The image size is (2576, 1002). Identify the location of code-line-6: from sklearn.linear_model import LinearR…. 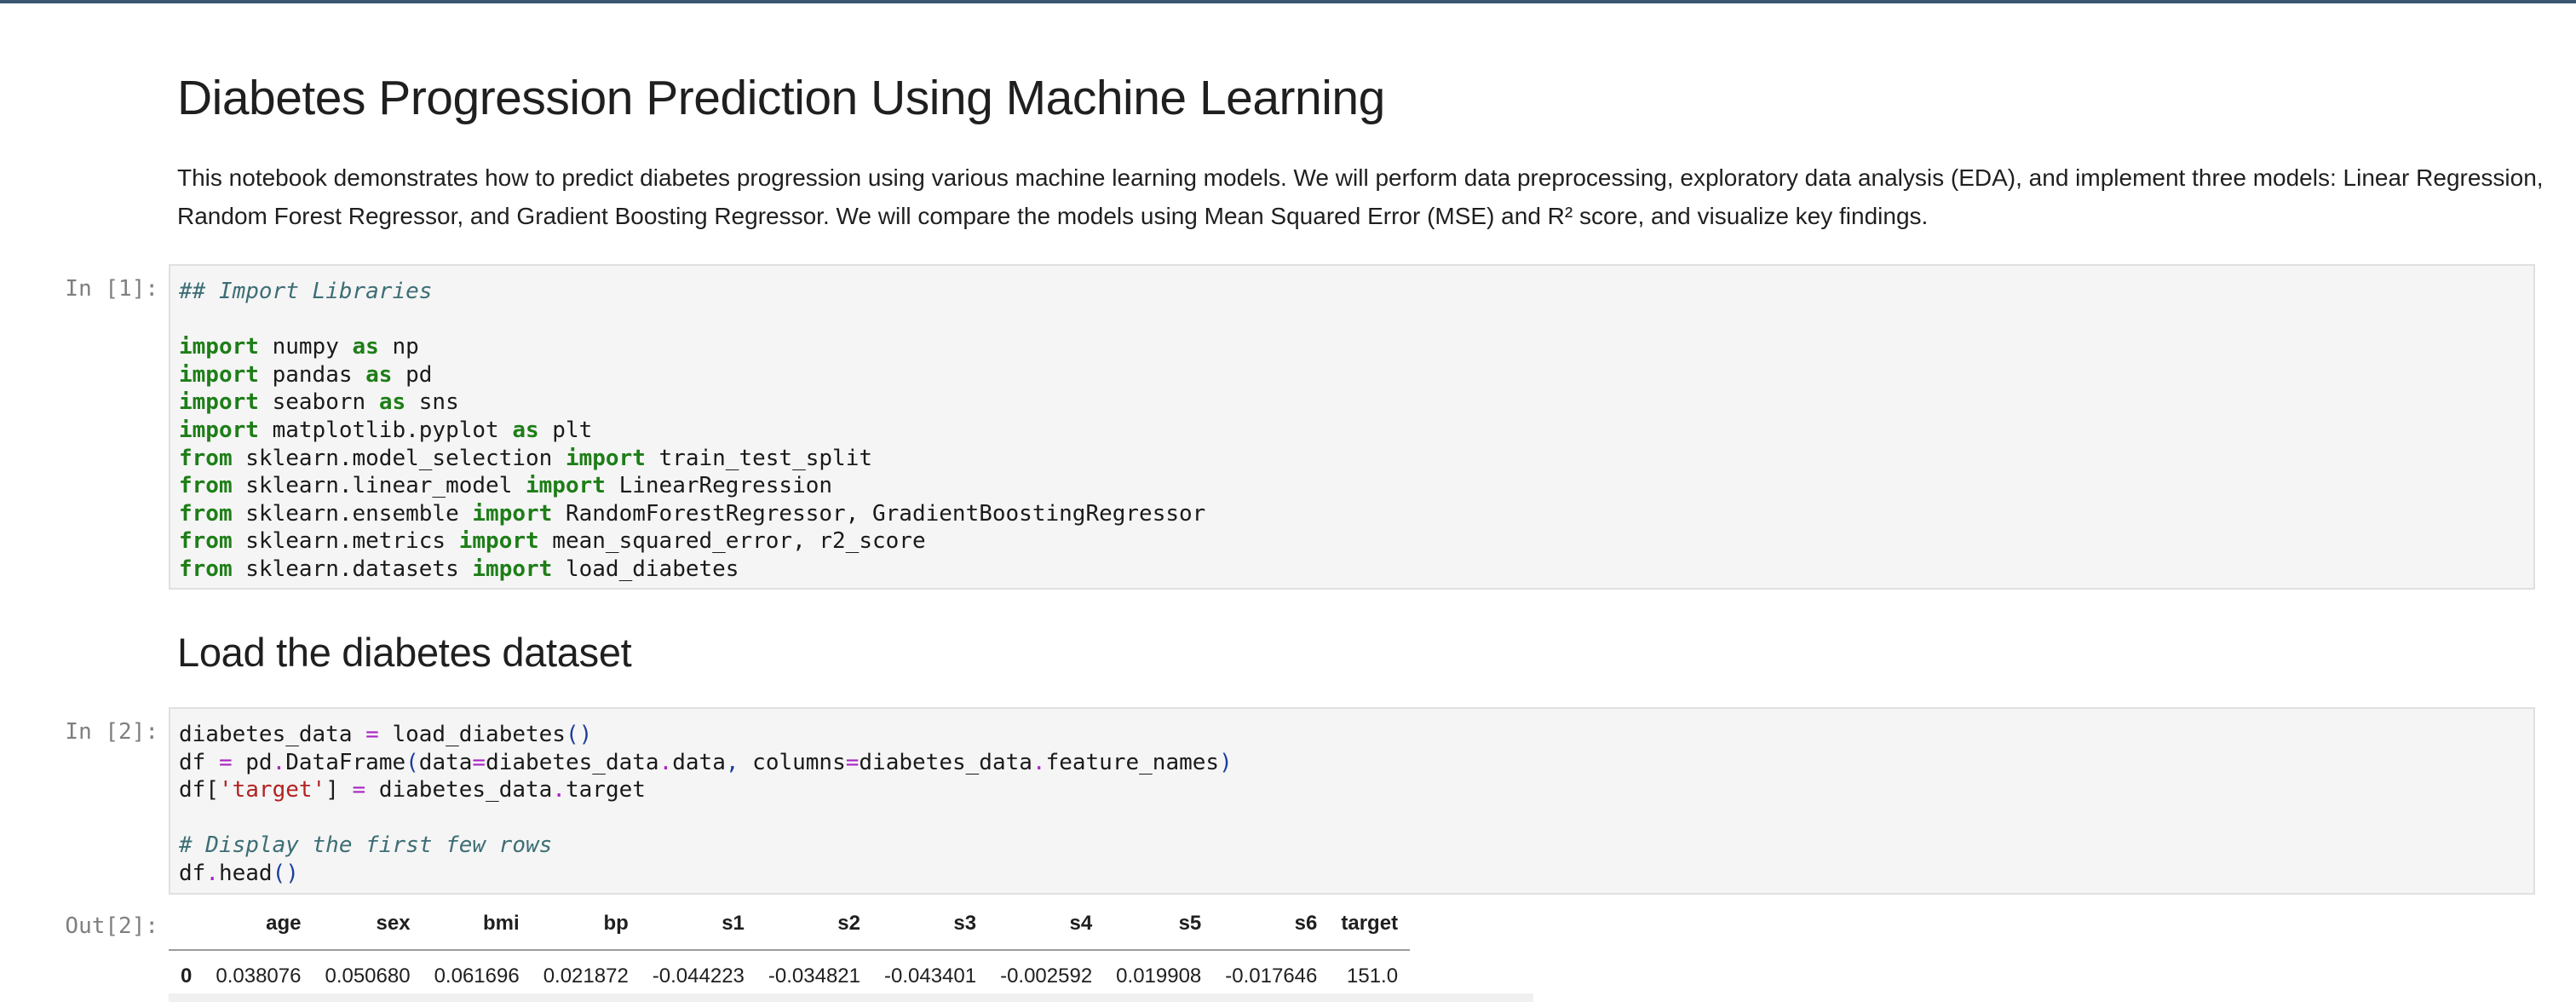
(506, 486).